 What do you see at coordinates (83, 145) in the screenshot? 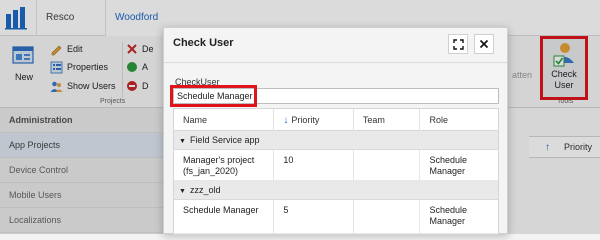
I see `sidebar-item-app-projects: App Projects` at bounding box center [83, 145].